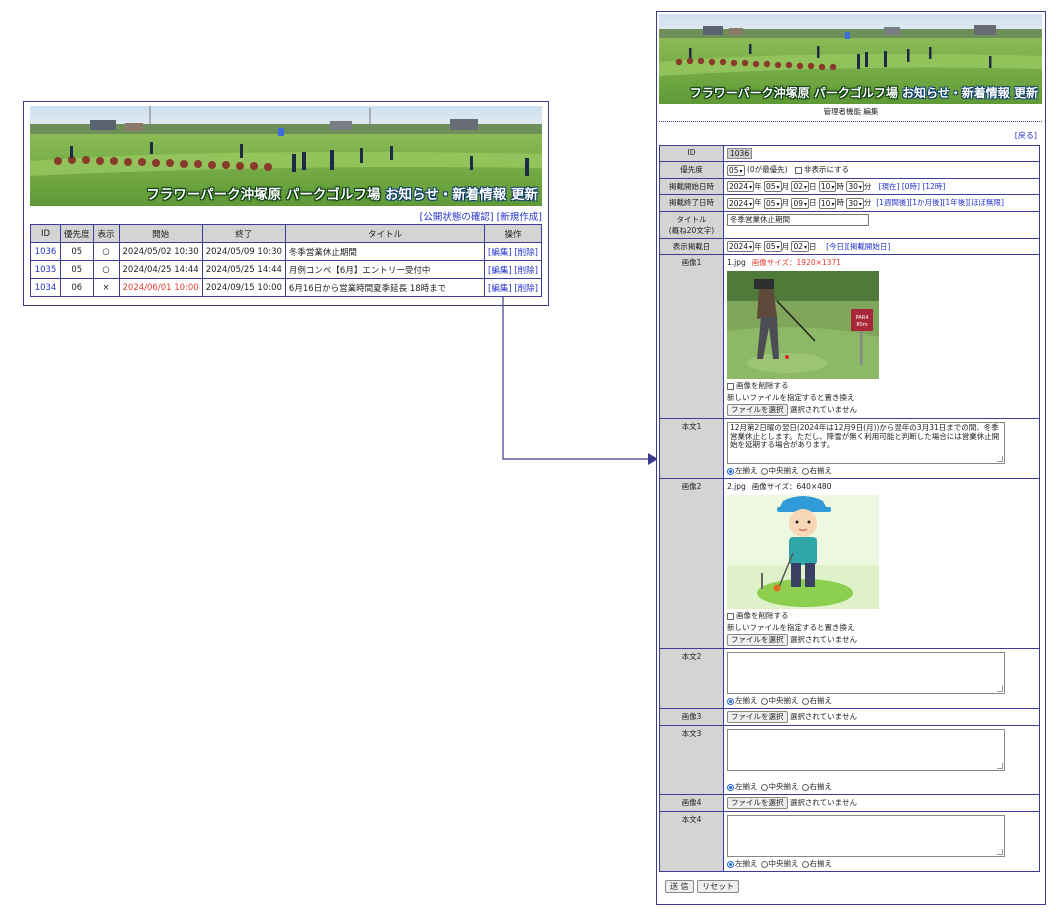 The height and width of the screenshot is (913, 1056). I want to click on body4-align-center-radio, so click(764, 864).